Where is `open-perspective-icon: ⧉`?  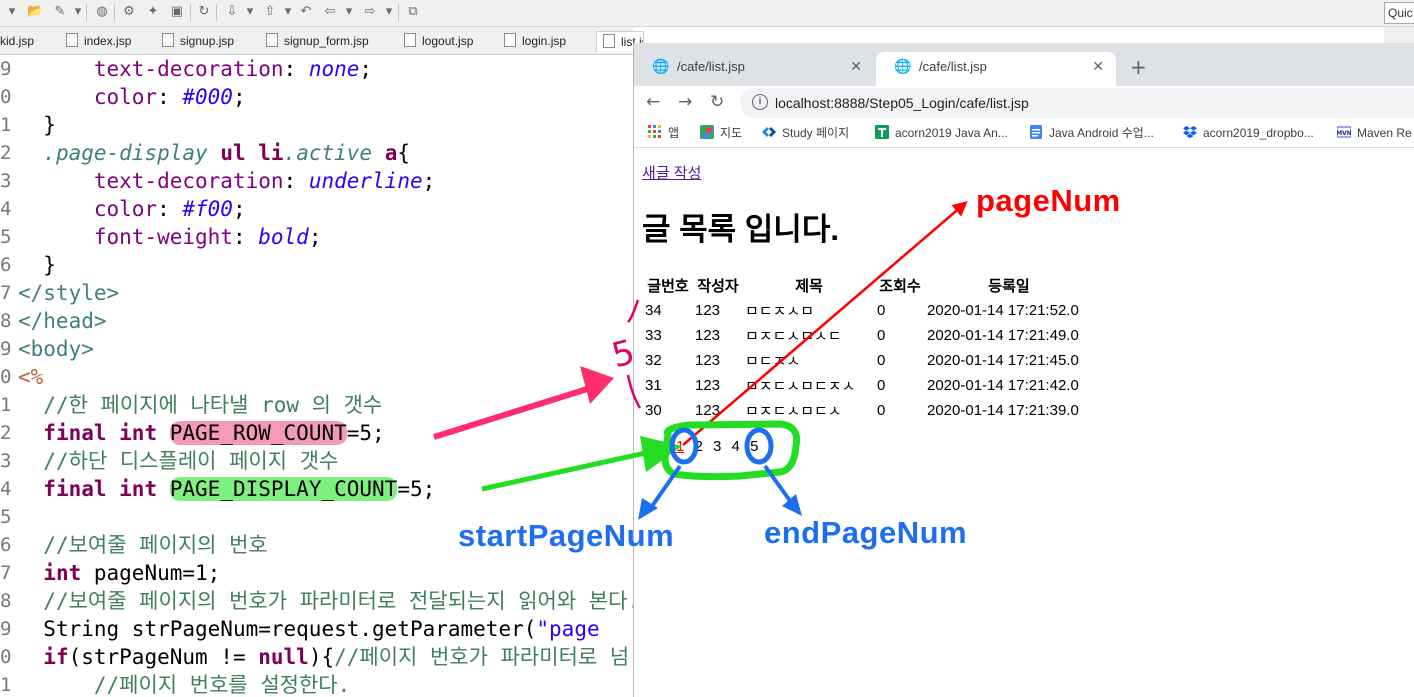
open-perspective-icon: ⧉ is located at coordinates (413, 12).